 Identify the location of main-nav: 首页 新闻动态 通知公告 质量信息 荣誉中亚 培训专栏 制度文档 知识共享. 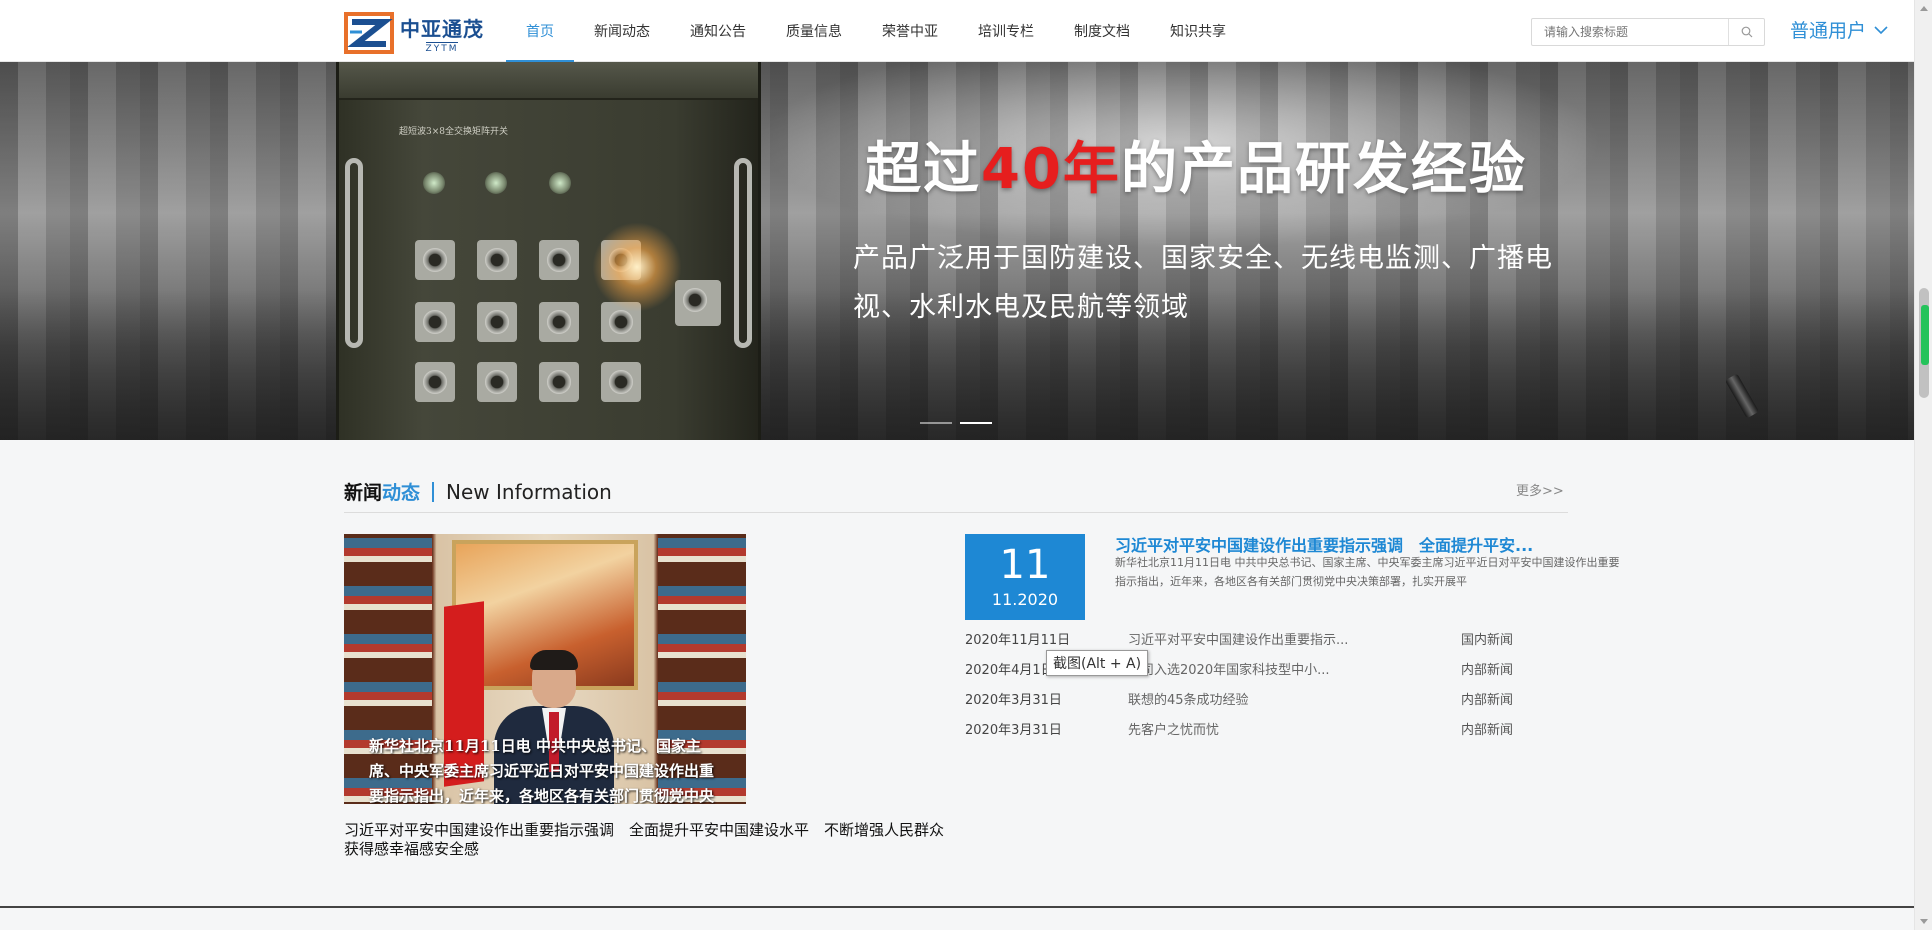
(876, 31).